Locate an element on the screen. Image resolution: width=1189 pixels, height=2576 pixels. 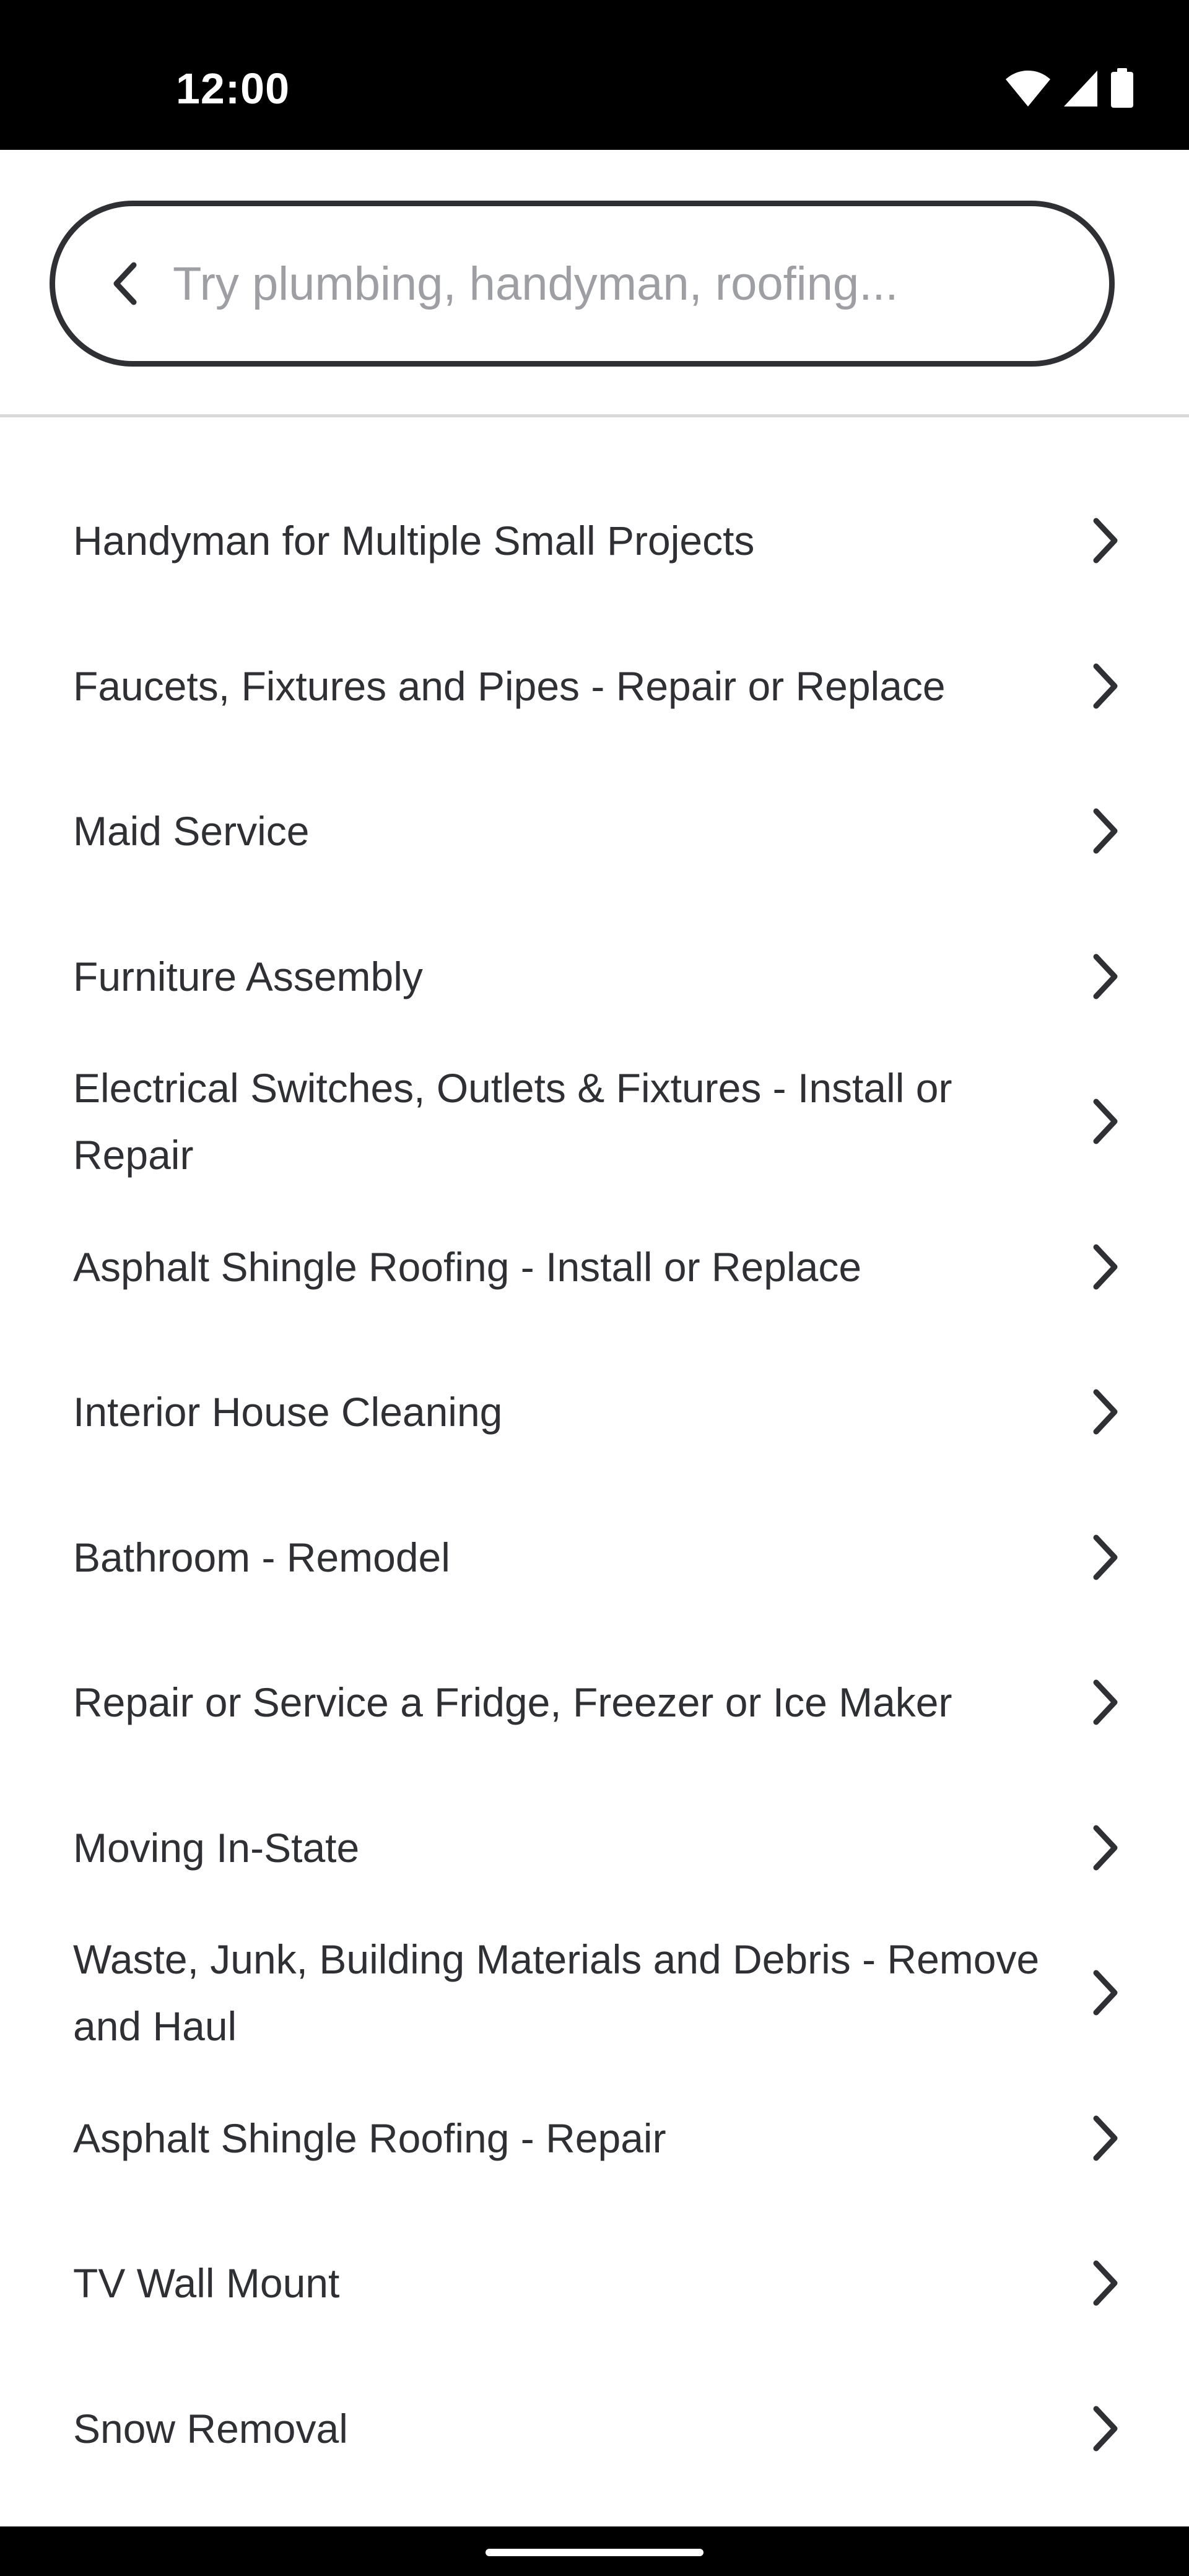
search-input is located at coordinates (622, 283).